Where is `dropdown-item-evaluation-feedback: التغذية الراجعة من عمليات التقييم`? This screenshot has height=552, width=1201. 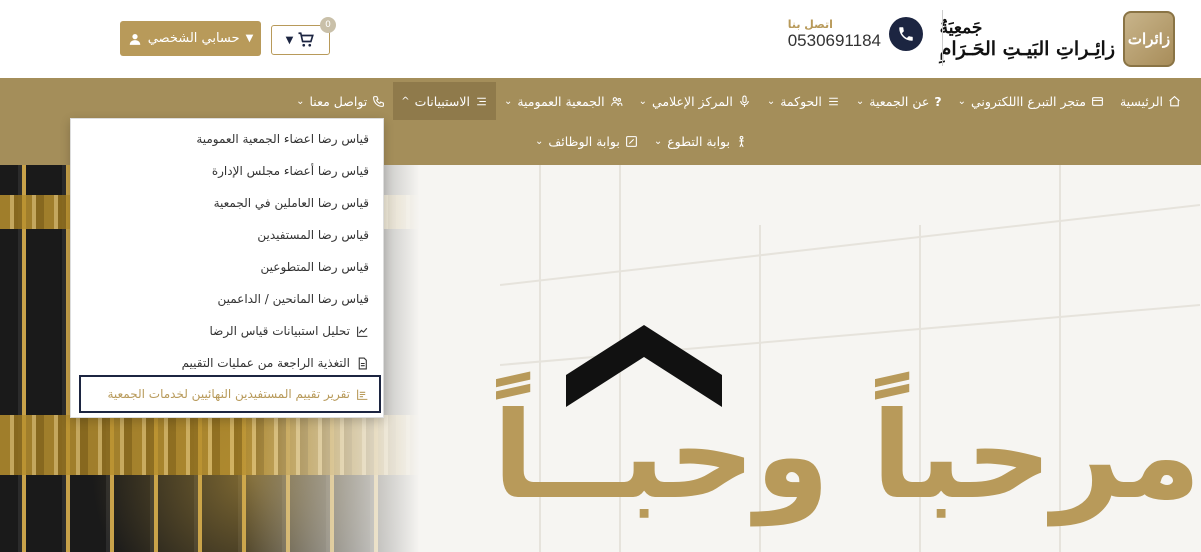
dropdown-item-evaluation-feedback: التغذية الراجعة من عمليات التقييم is located at coordinates (223, 363).